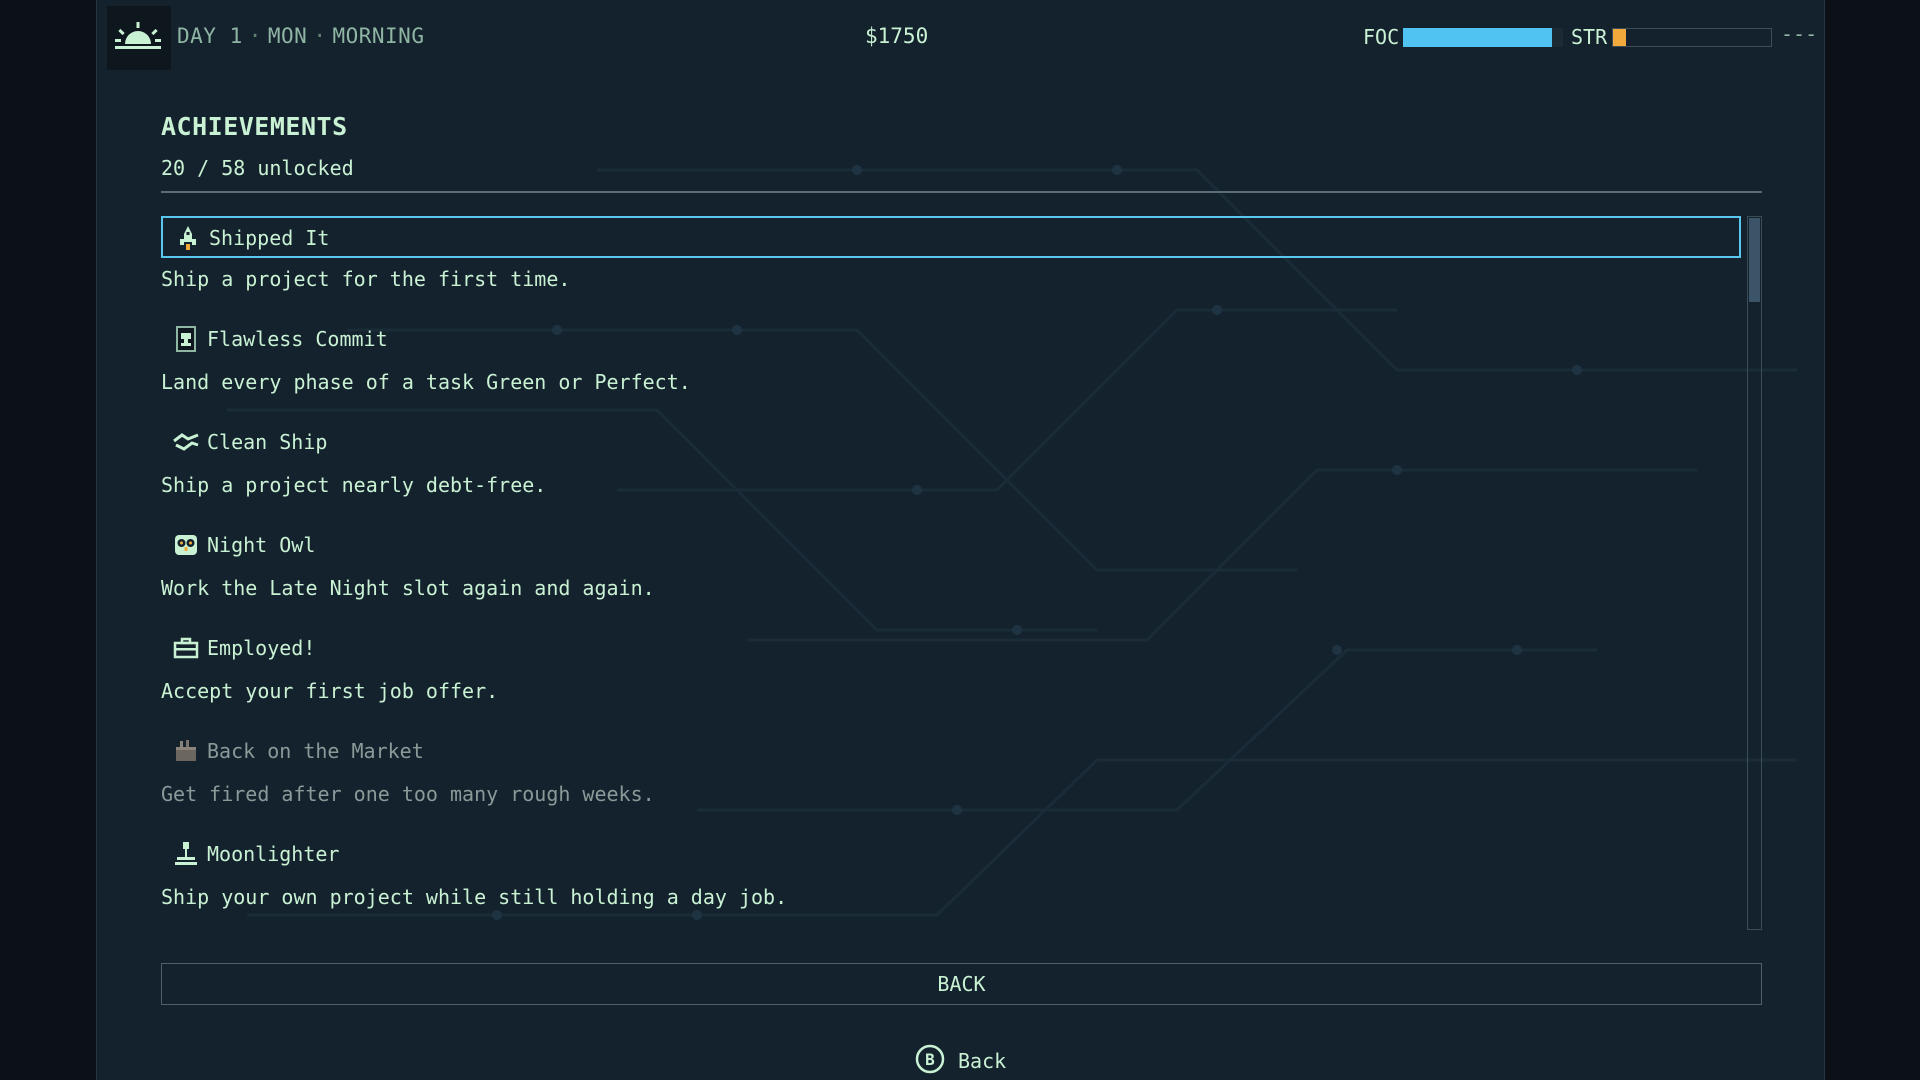 The width and height of the screenshot is (1920, 1080). What do you see at coordinates (897, 36) in the screenshot?
I see `money-readout: $1750` at bounding box center [897, 36].